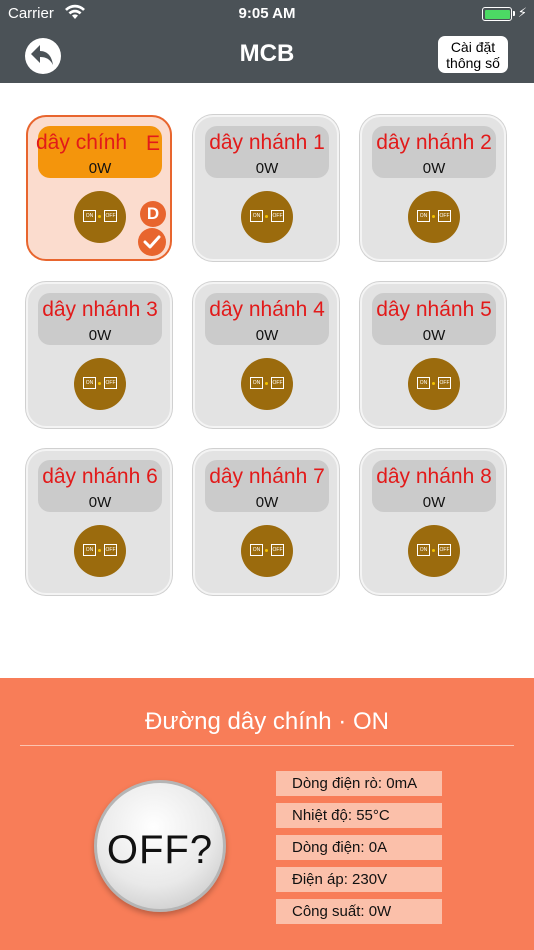 The height and width of the screenshot is (950, 534). I want to click on circuit-tile-8: dây nhánh 8 0W ON OFF, so click(433, 522).